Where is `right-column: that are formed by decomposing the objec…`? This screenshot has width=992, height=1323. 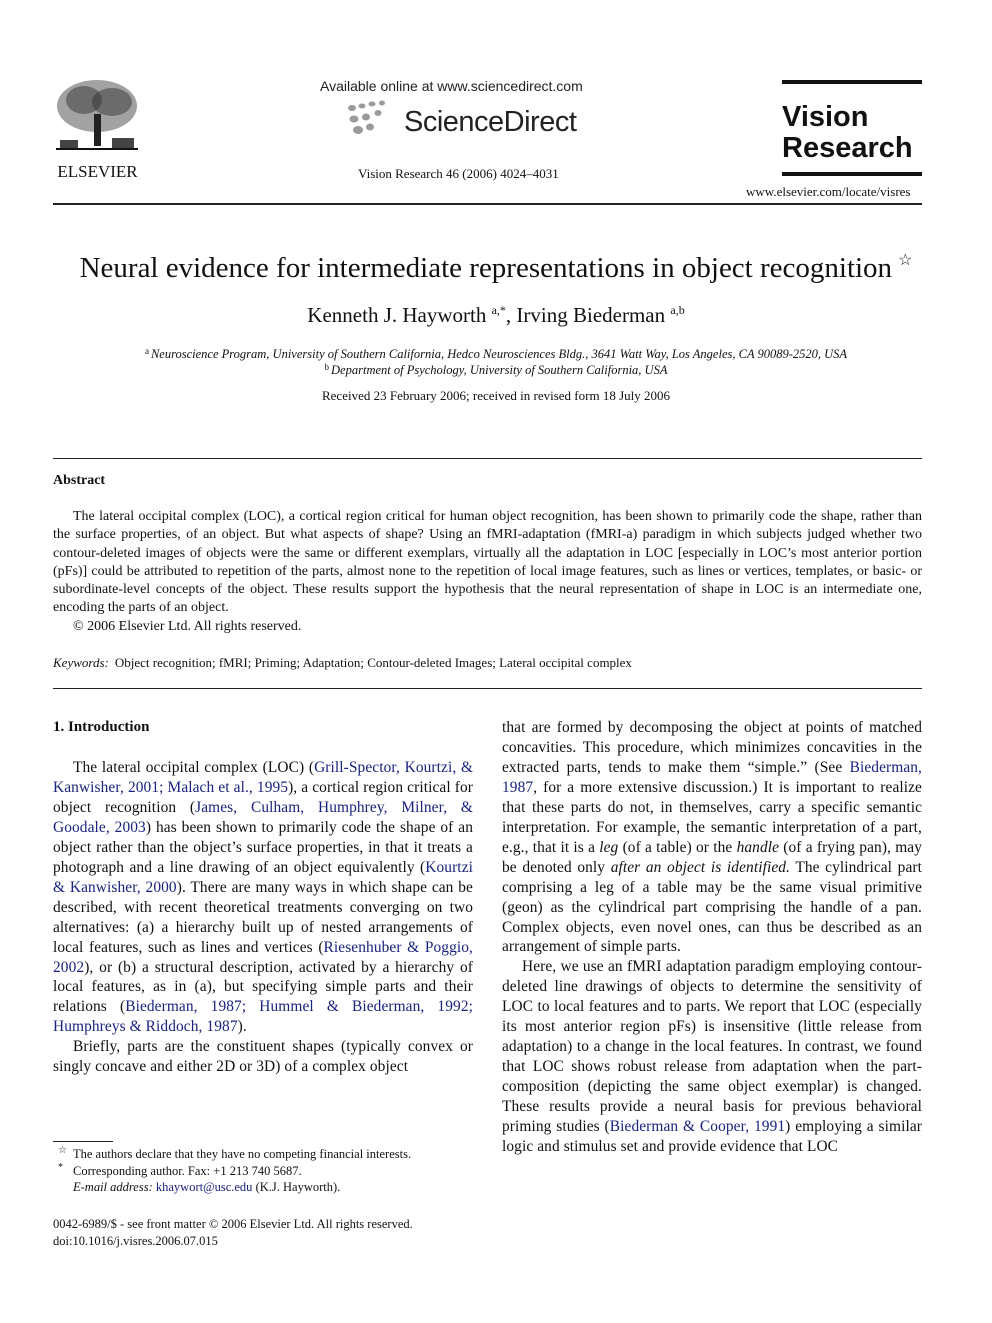
right-column: that are formed by decomposing the objec… is located at coordinates (712, 937).